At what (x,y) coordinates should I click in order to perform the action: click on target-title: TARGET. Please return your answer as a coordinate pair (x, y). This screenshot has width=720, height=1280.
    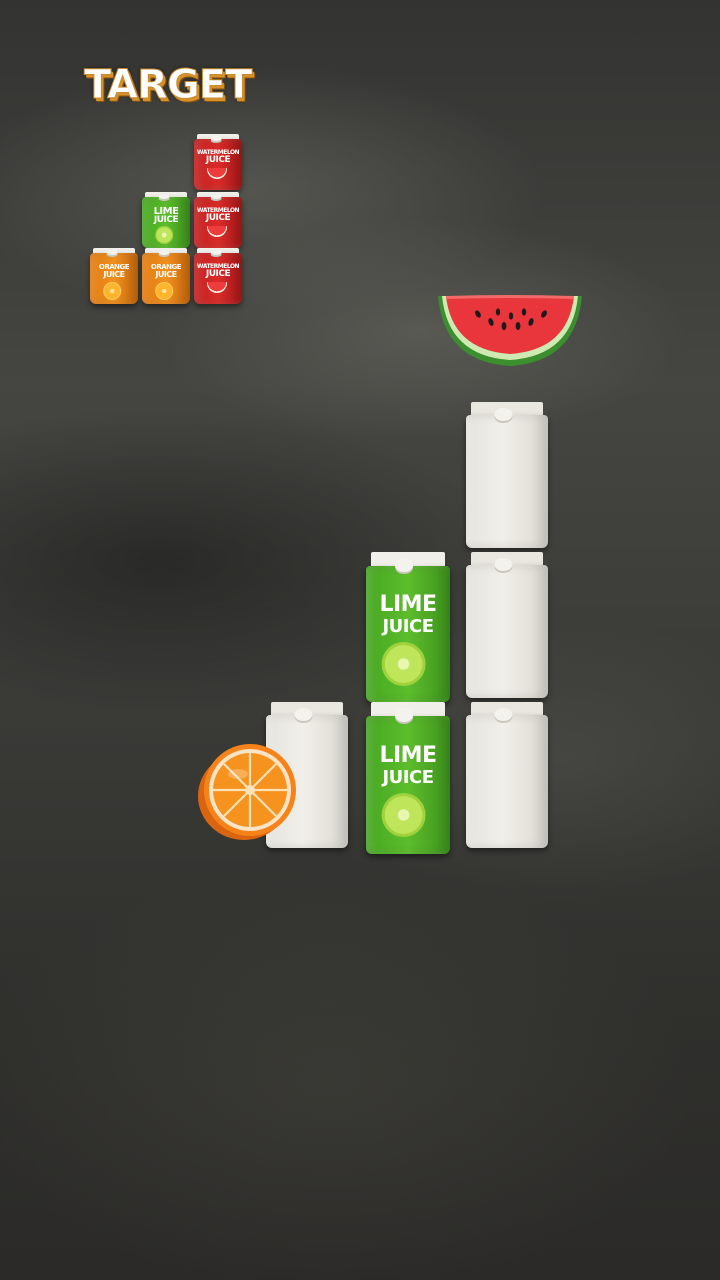
    Looking at the image, I should click on (168, 85).